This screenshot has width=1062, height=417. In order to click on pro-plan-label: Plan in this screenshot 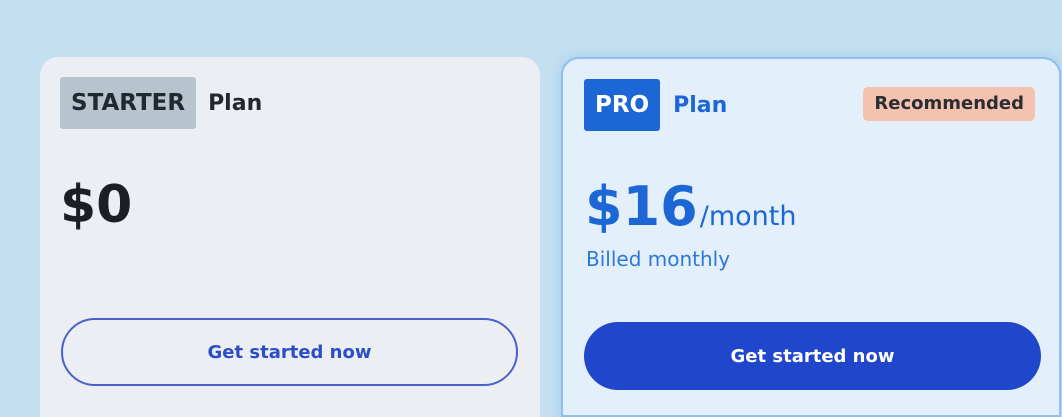, I will do `click(700, 105)`.